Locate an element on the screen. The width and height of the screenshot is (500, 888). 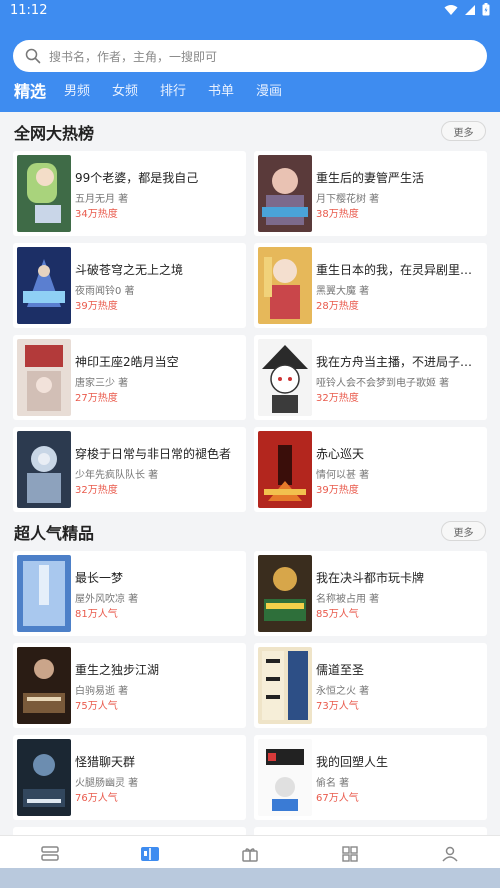
tab-comics: 漫画 is located at coordinates (269, 89).